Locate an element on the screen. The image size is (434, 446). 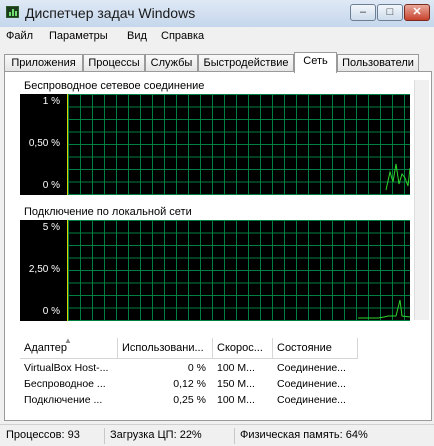
graph-y-axis: 5 % 2,50 % 0 % is located at coordinates (42, 270).